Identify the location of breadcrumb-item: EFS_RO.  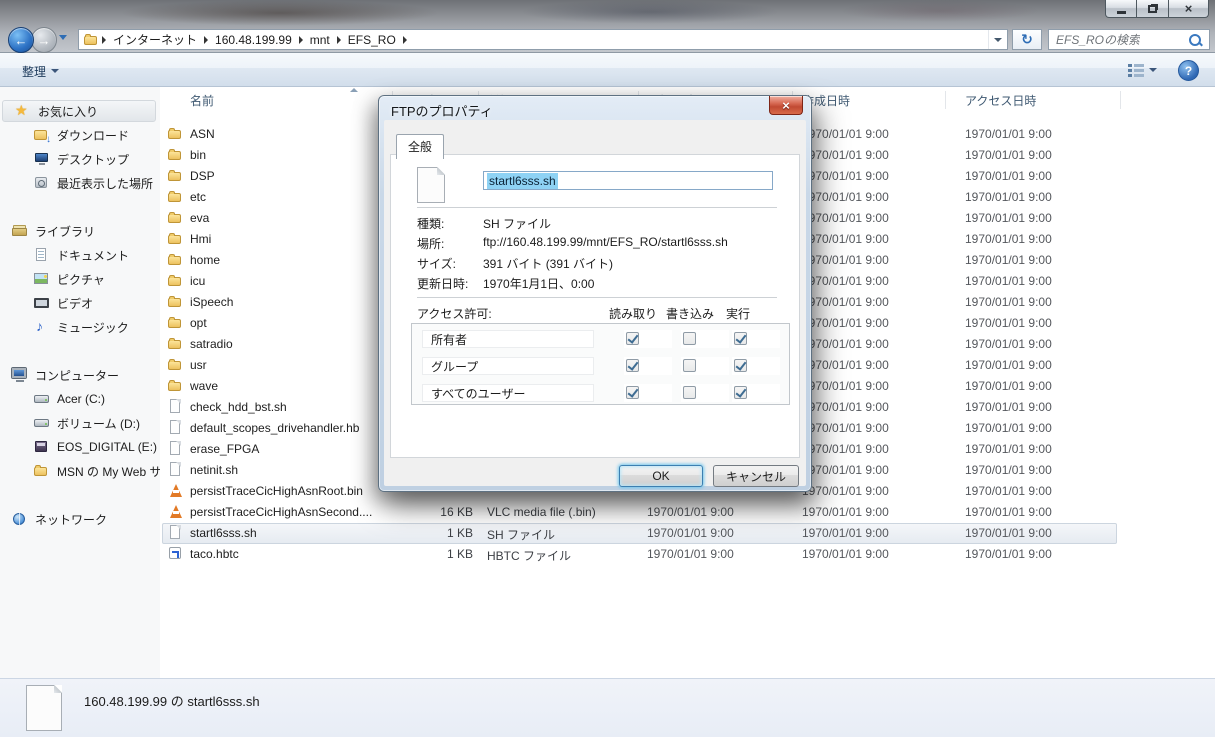
(372, 40).